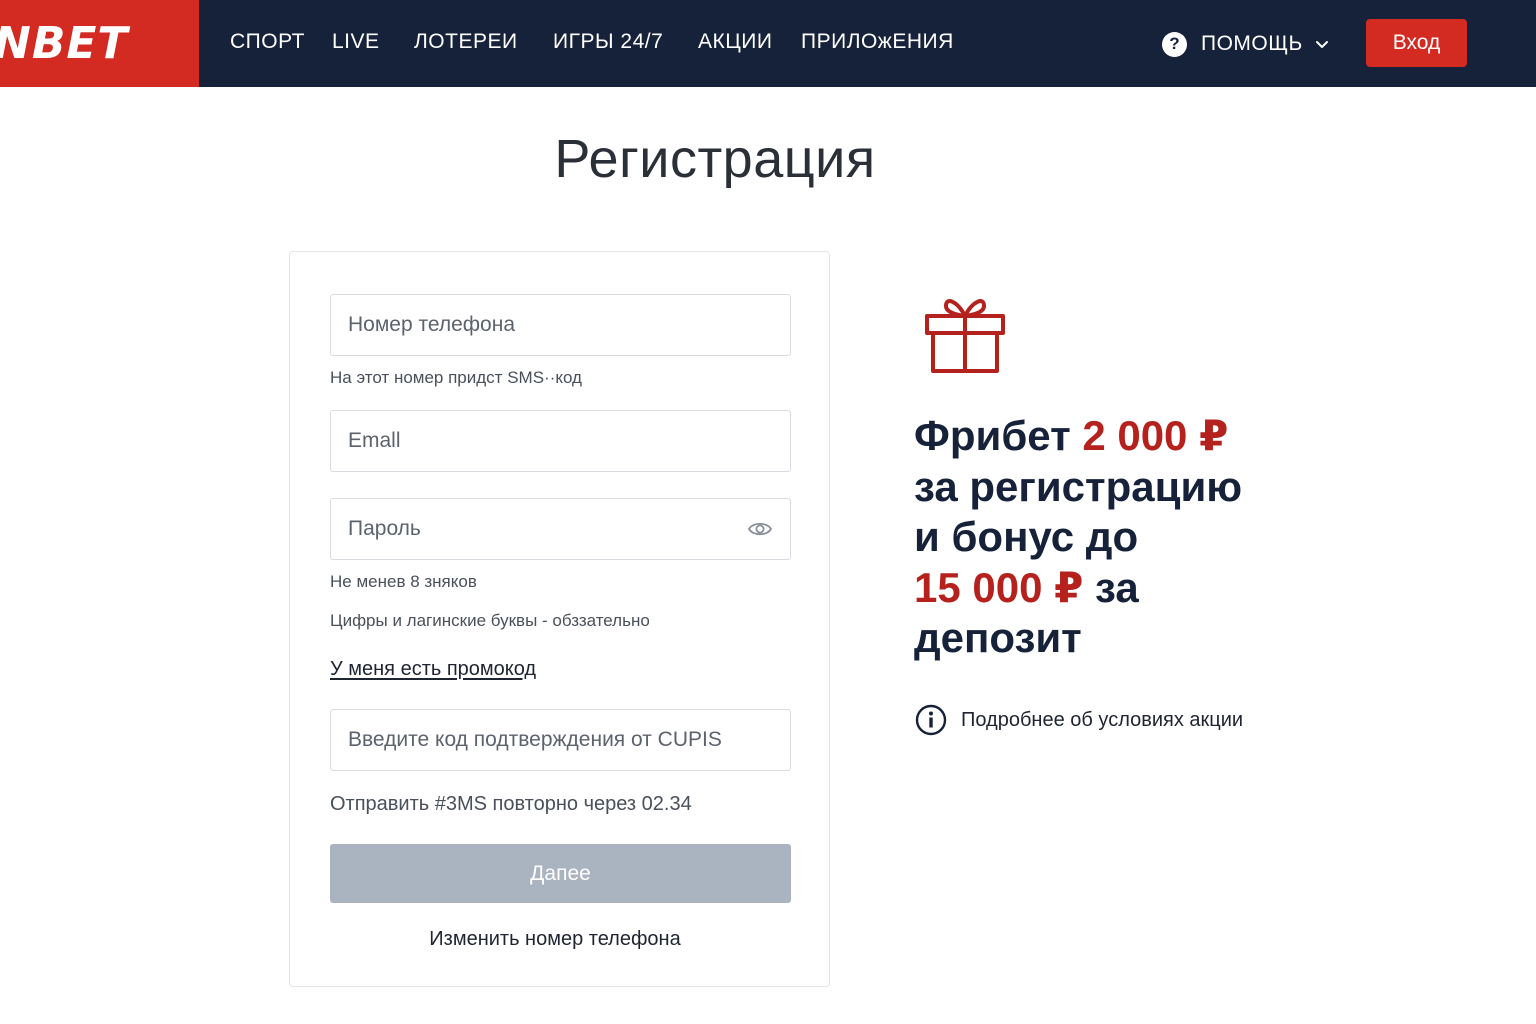 The height and width of the screenshot is (1024, 1536). Describe the element at coordinates (1155, 435) in the screenshot. I see `promo-freebet-amount: 2 000 ₽` at that location.